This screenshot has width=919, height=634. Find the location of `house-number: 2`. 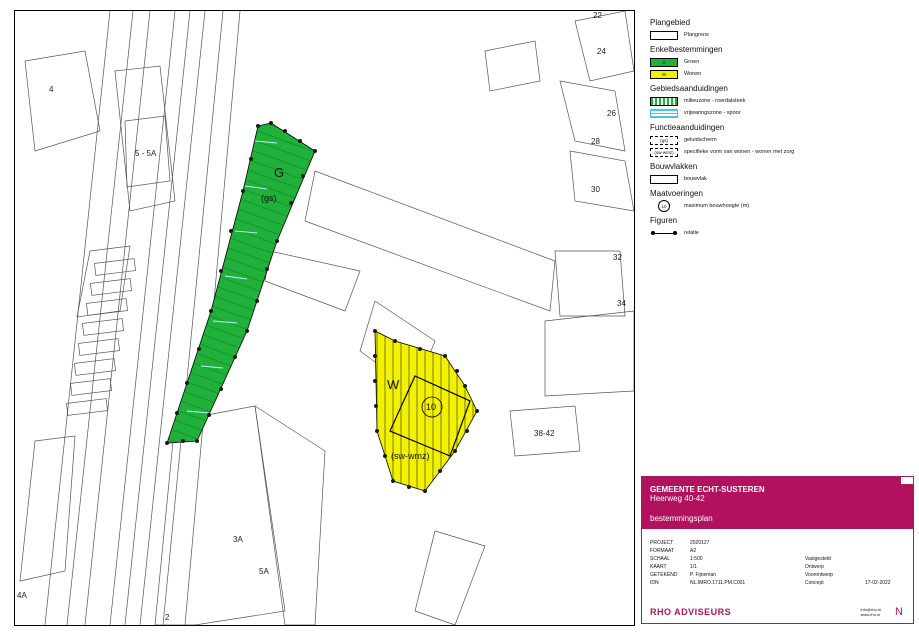

house-number: 2 is located at coordinates (167, 617).